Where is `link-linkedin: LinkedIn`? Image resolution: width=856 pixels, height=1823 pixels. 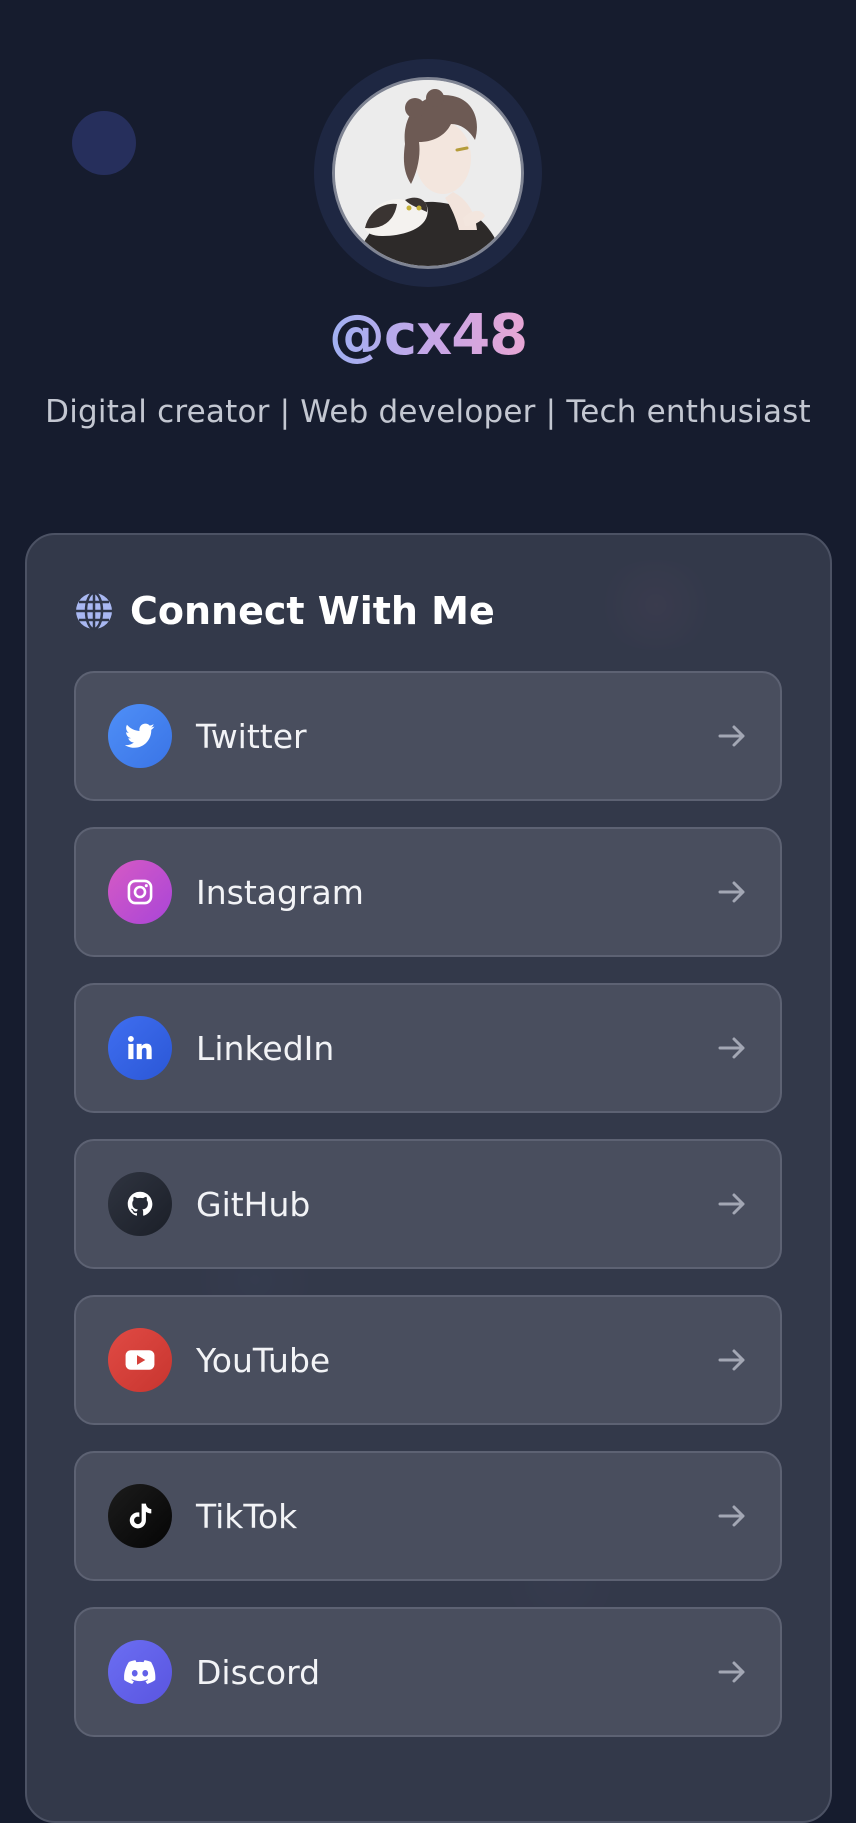
link-linkedin: LinkedIn is located at coordinates (428, 1048).